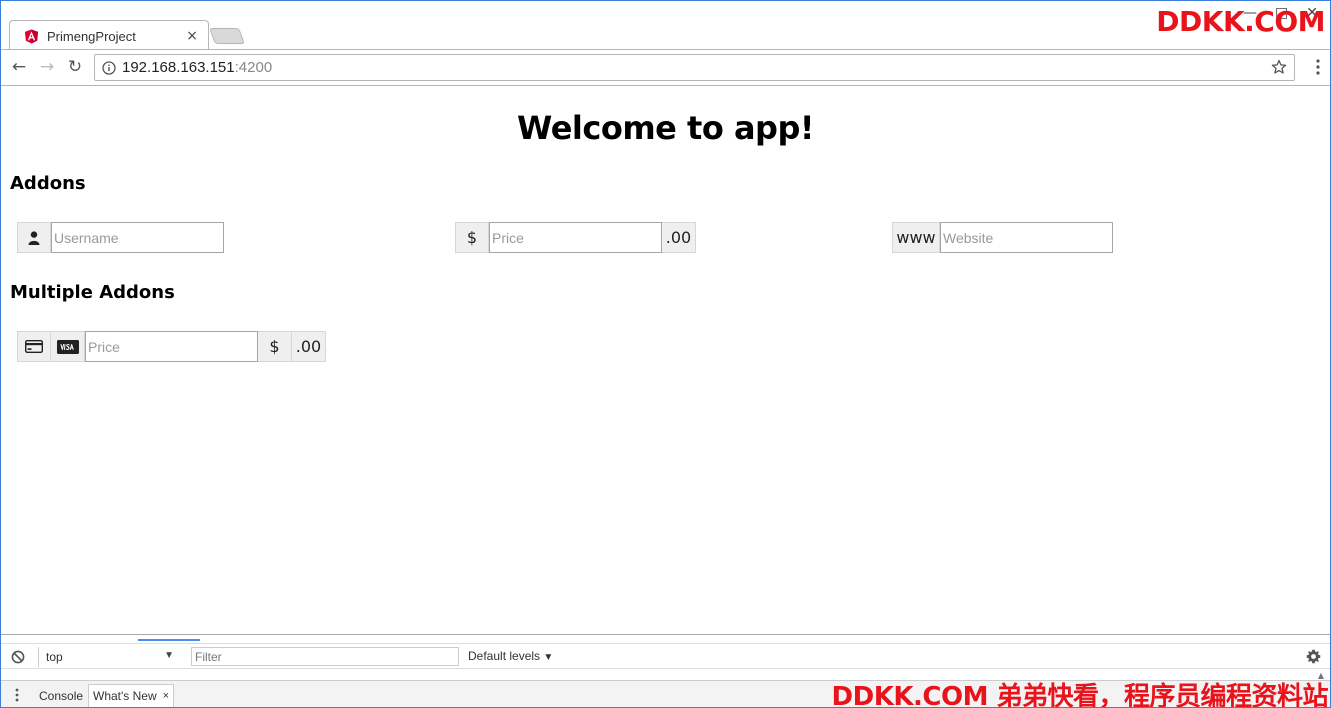 The image size is (1331, 708). I want to click on tab-title: PrimengProject, so click(91, 36).